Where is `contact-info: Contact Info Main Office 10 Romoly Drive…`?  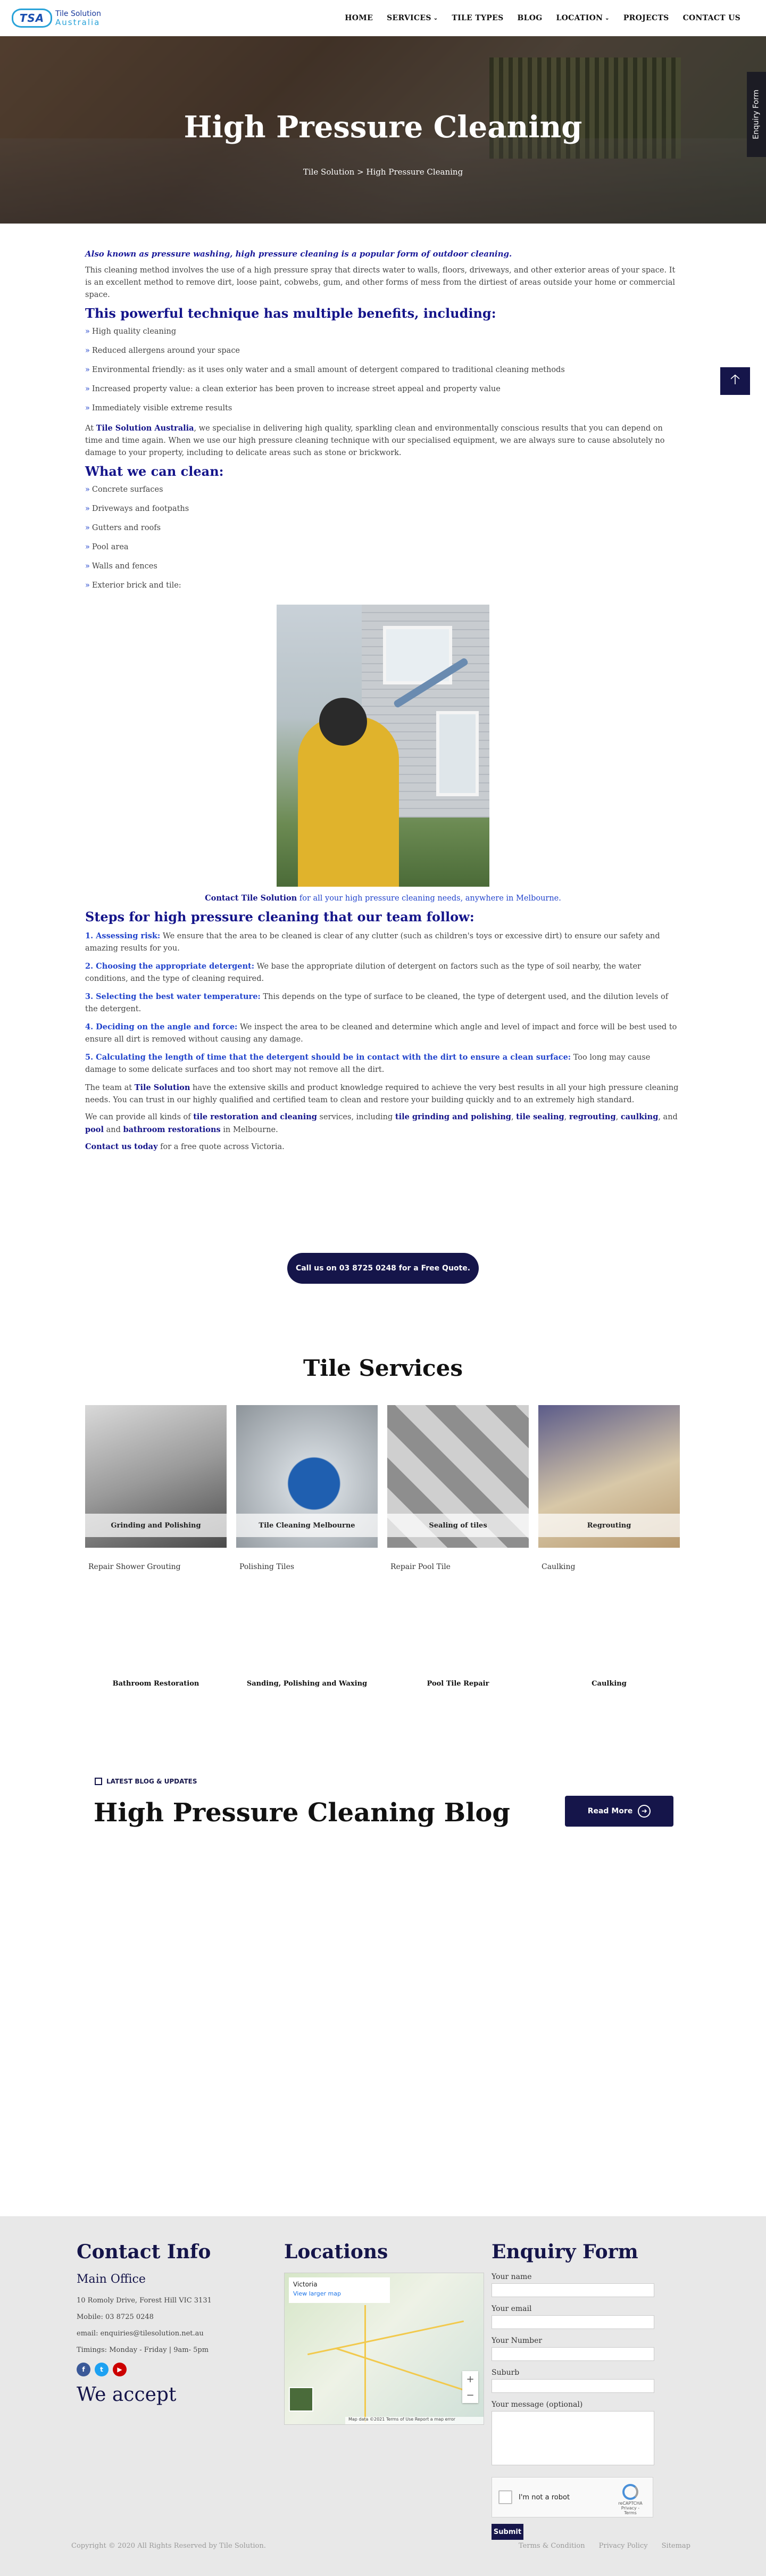
contact-info: Contact Info Main Office 10 Romoly Drive… is located at coordinates (144, 2323).